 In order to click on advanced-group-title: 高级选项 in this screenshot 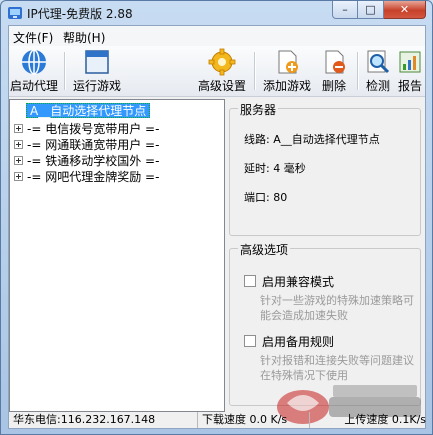, I will do `click(264, 249)`.